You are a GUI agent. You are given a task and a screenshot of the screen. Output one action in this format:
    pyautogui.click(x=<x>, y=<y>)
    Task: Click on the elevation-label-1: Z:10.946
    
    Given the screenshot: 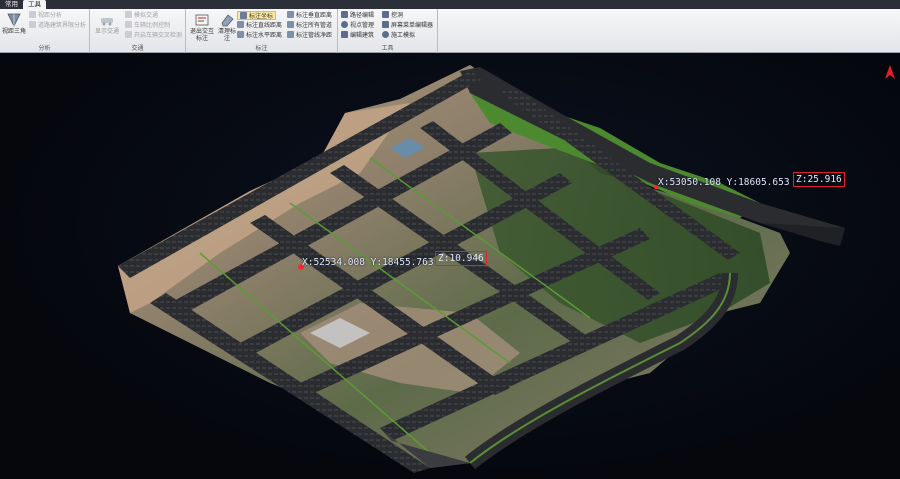 What is the action you would take?
    pyautogui.click(x=461, y=258)
    